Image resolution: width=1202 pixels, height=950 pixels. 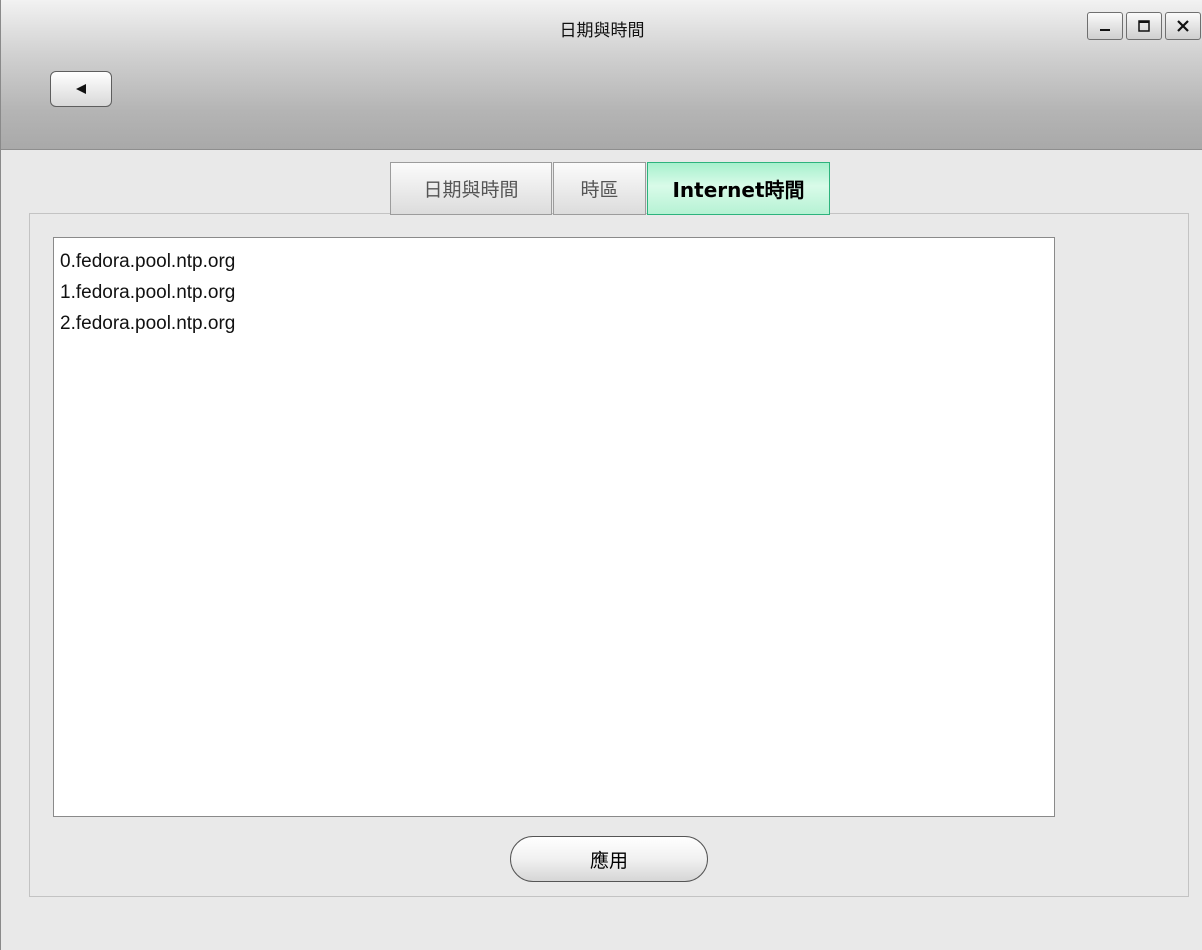 I want to click on list-item: 1.fedora.pool.ntp.org, so click(x=554, y=292).